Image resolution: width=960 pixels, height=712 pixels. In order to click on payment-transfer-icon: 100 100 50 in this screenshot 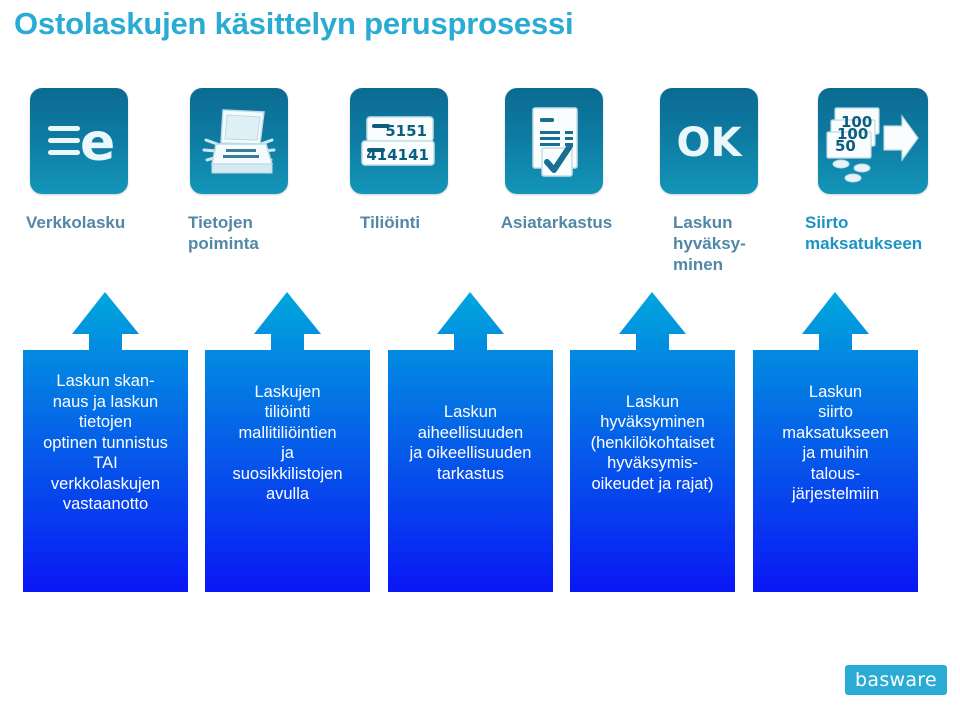, I will do `click(873, 141)`.